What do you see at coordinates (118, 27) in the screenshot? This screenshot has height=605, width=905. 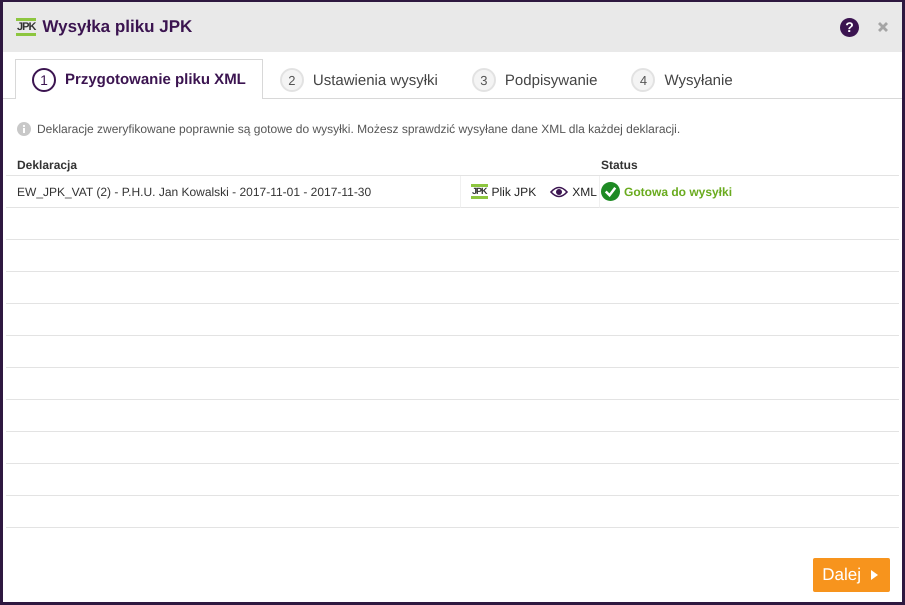 I see `window-title: Wysyłka pliku JPK` at bounding box center [118, 27].